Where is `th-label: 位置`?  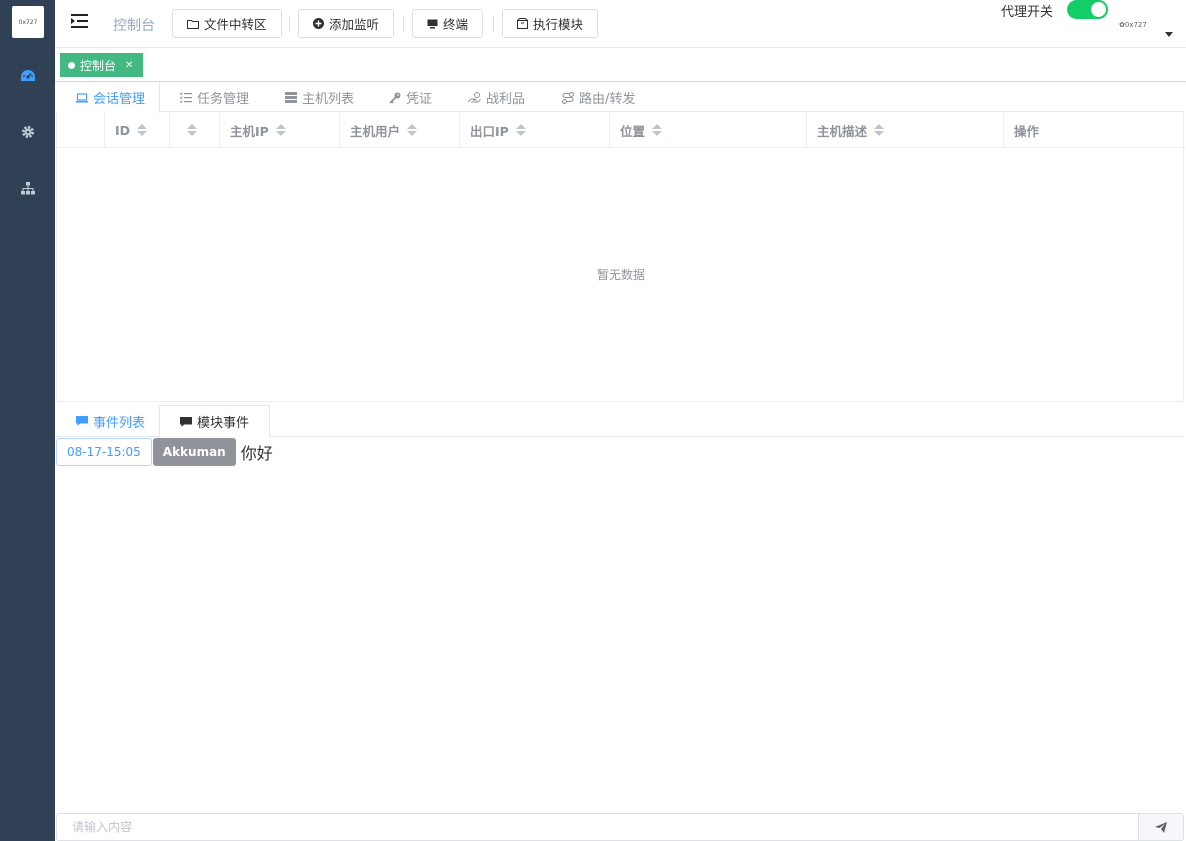
th-label: 位置 is located at coordinates (633, 131).